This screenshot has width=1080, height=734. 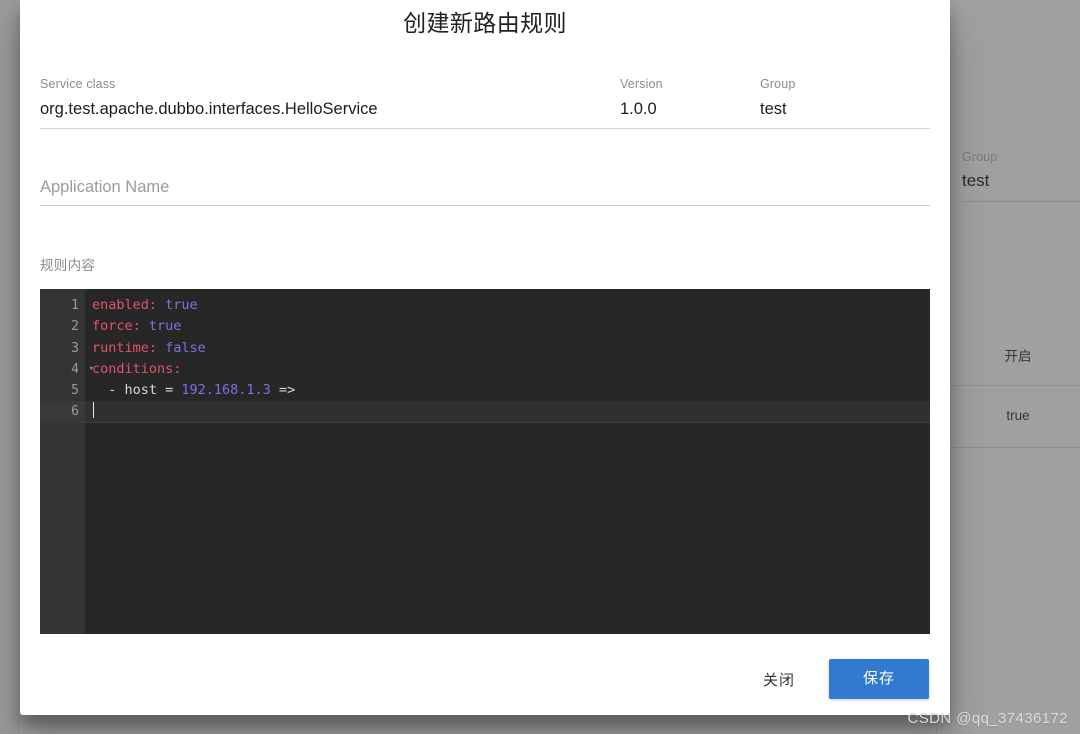 I want to click on editor-line-number: 4 ▾, so click(x=67, y=369).